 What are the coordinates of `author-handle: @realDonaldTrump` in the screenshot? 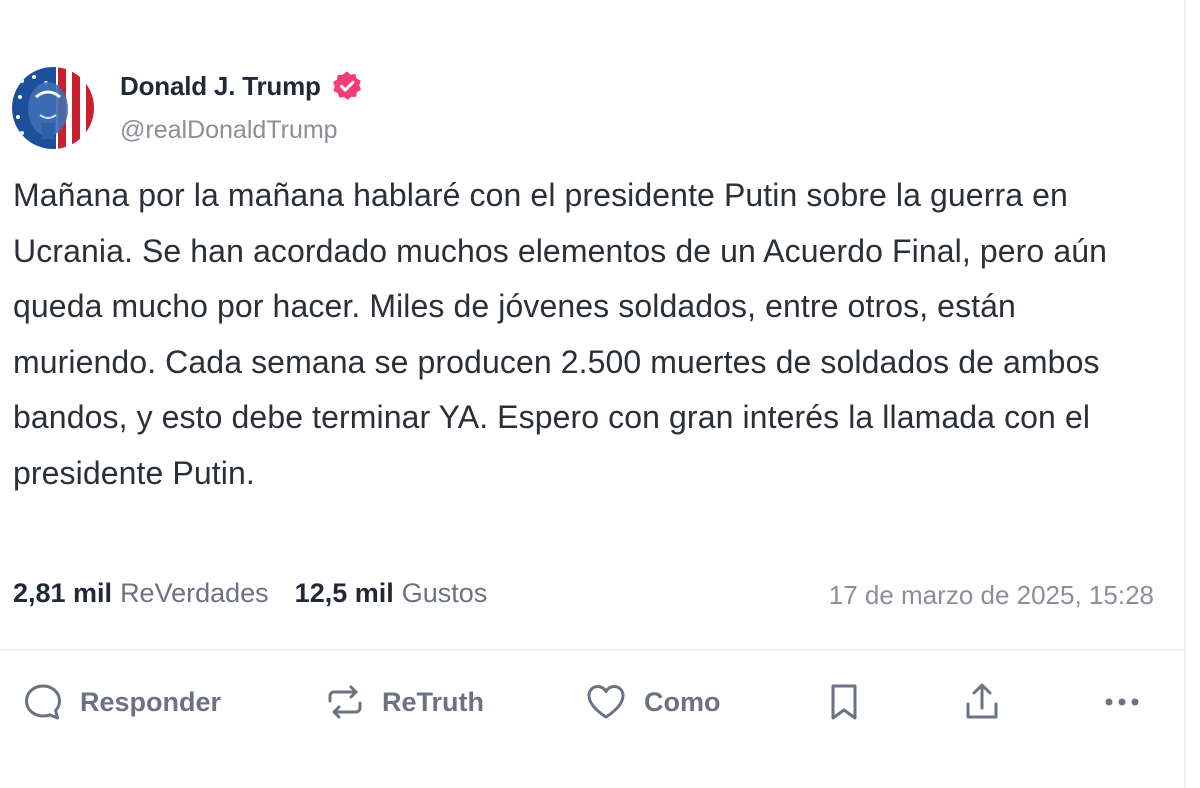 It's located at (229, 130).